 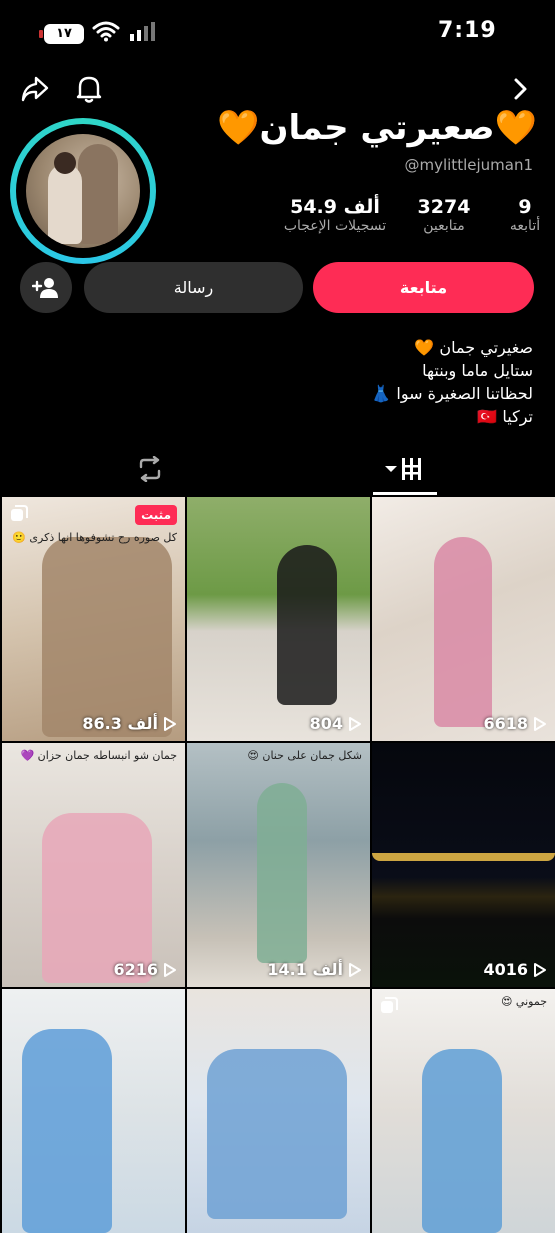 What do you see at coordinates (89, 89) in the screenshot?
I see `bell-icon` at bounding box center [89, 89].